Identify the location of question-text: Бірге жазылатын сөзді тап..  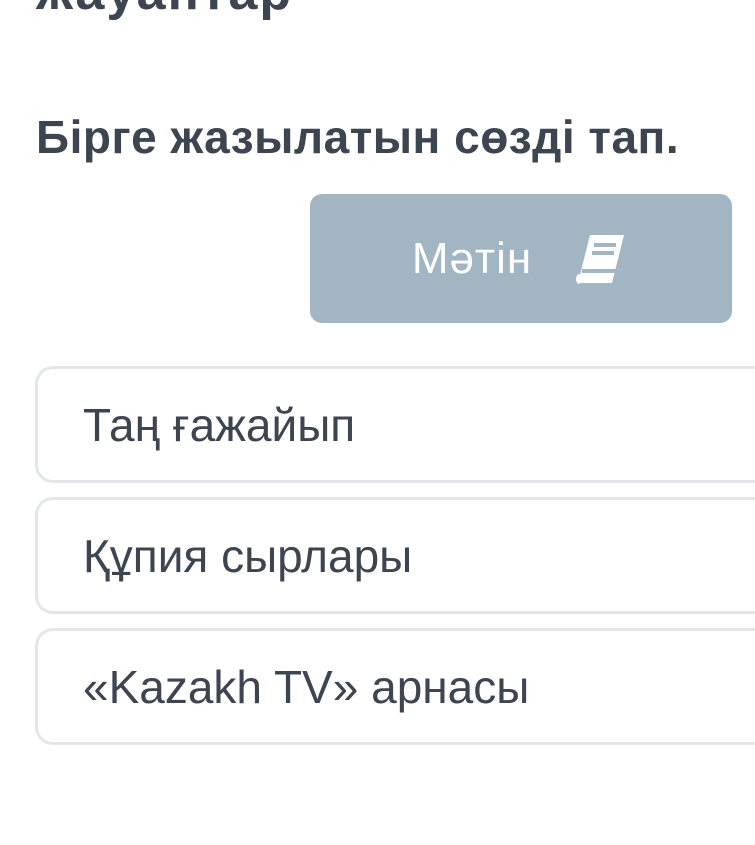
(358, 137).